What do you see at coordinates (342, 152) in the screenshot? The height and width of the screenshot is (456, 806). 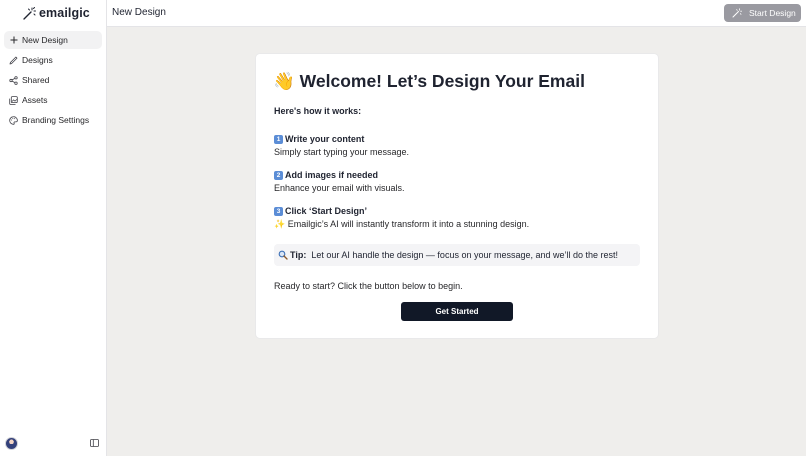 I see `step-description: Simply start typing your message.` at bounding box center [342, 152].